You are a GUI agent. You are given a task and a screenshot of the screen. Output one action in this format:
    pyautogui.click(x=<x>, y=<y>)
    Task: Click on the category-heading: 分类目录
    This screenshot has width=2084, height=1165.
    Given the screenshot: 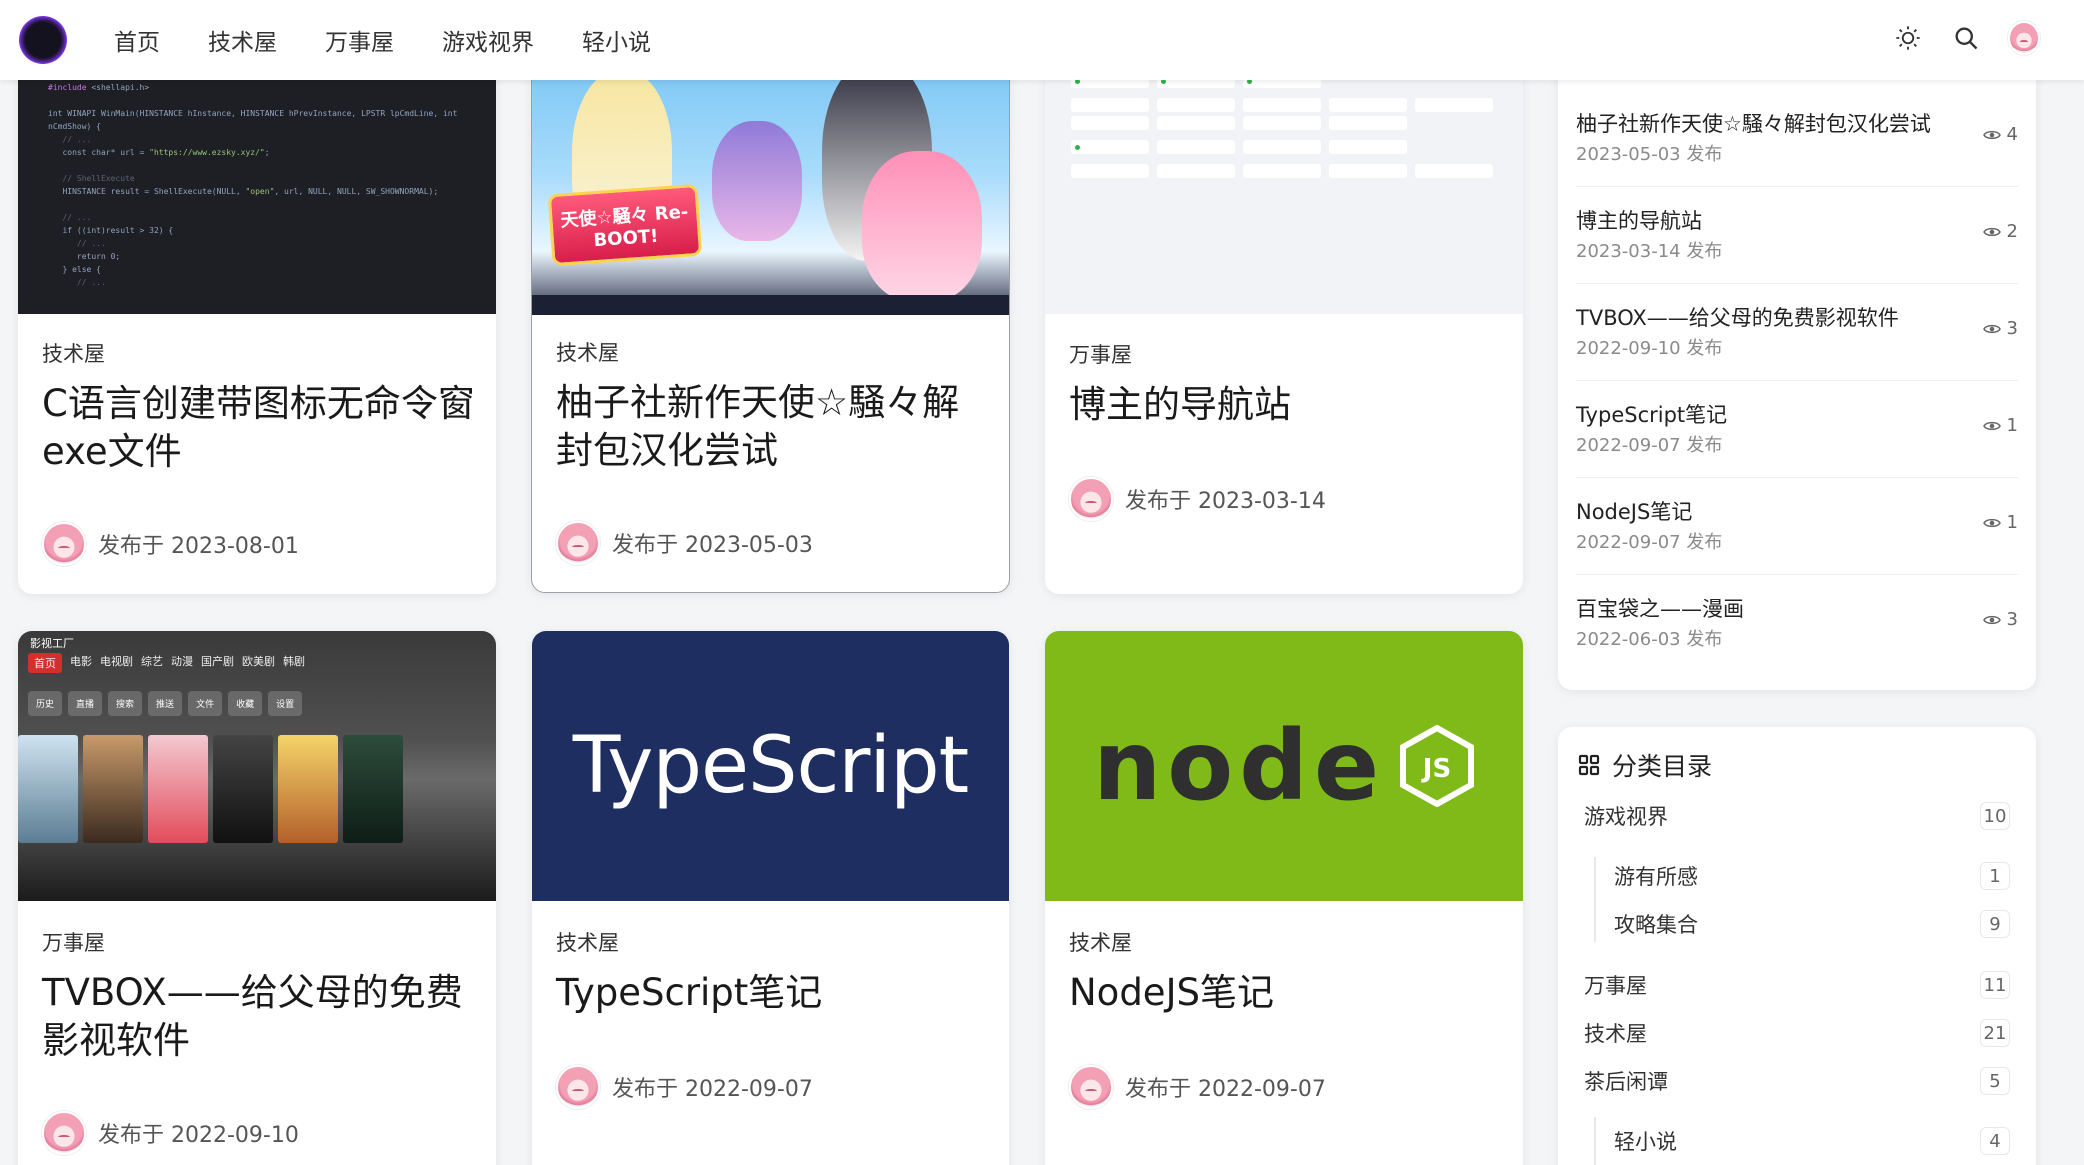 What is the action you would take?
    pyautogui.click(x=1645, y=765)
    